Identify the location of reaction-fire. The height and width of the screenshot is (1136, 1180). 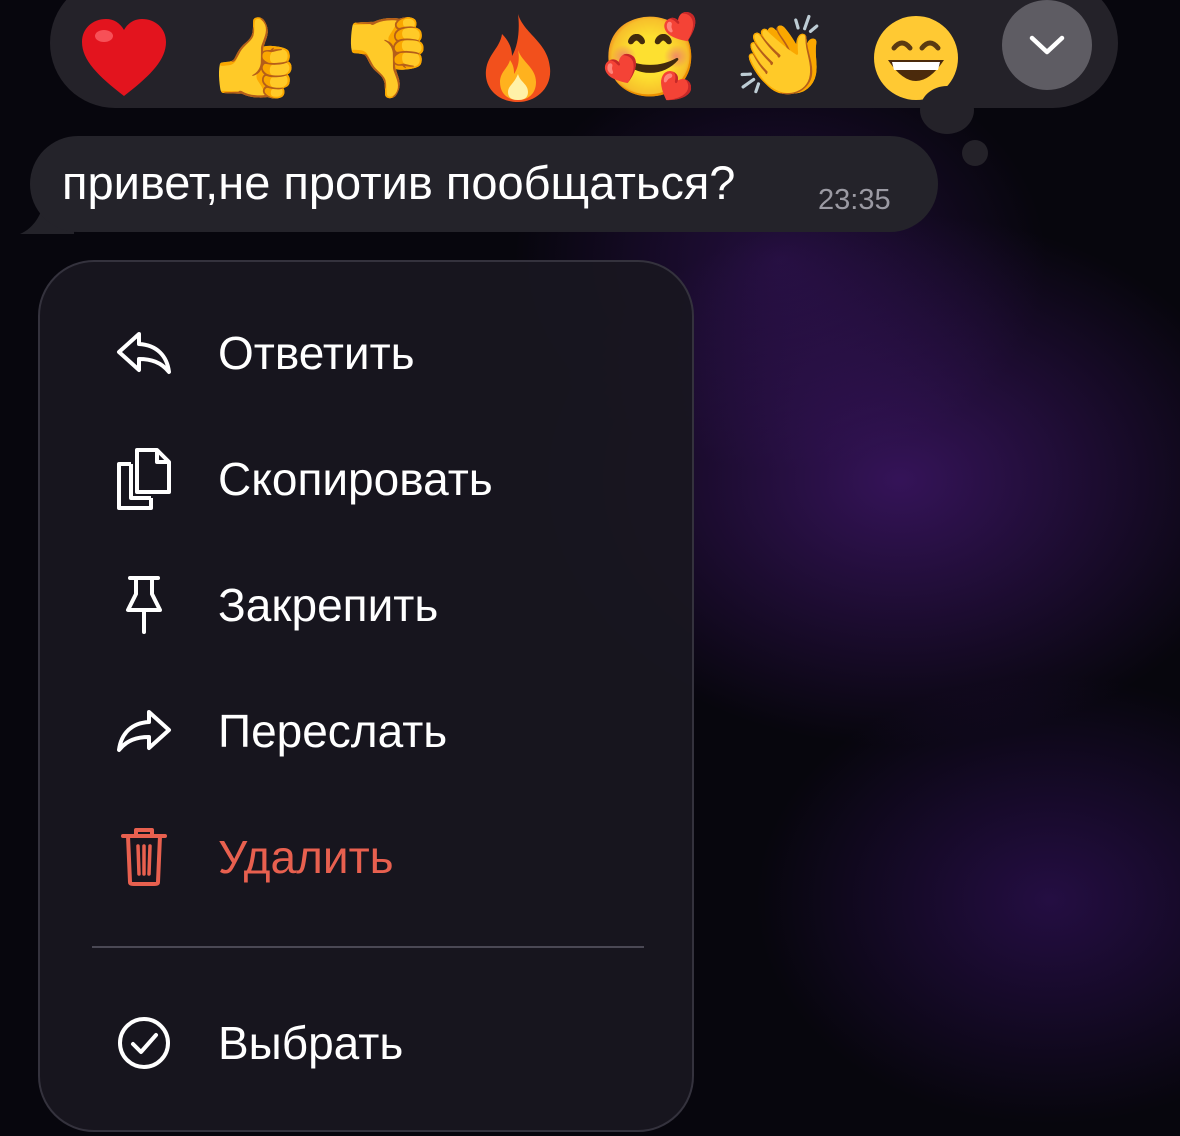
(518, 58).